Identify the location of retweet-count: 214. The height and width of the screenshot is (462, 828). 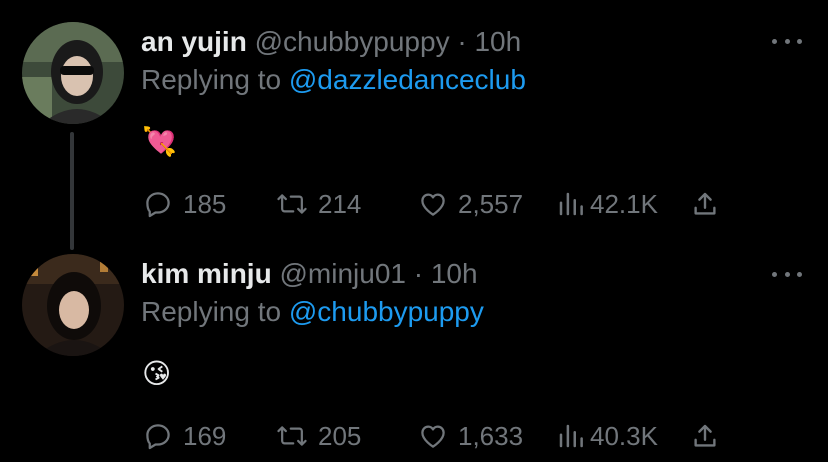
(340, 203).